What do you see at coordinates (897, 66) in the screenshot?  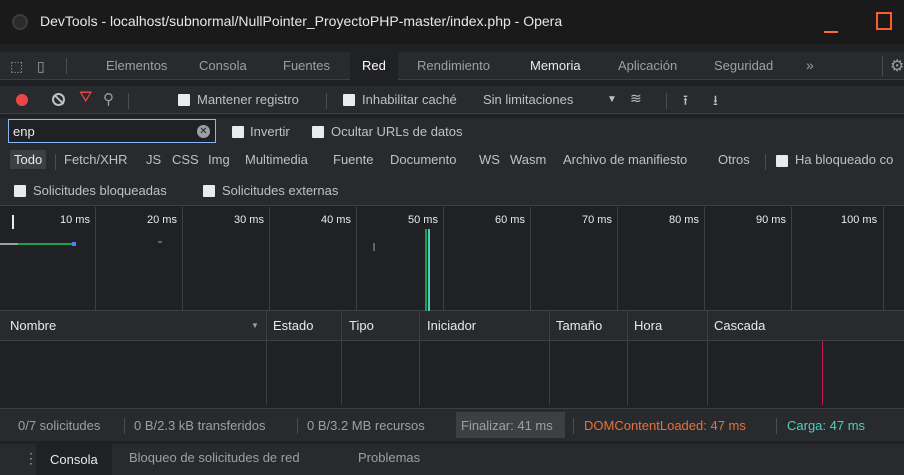 I see `gear-icon: ⚙` at bounding box center [897, 66].